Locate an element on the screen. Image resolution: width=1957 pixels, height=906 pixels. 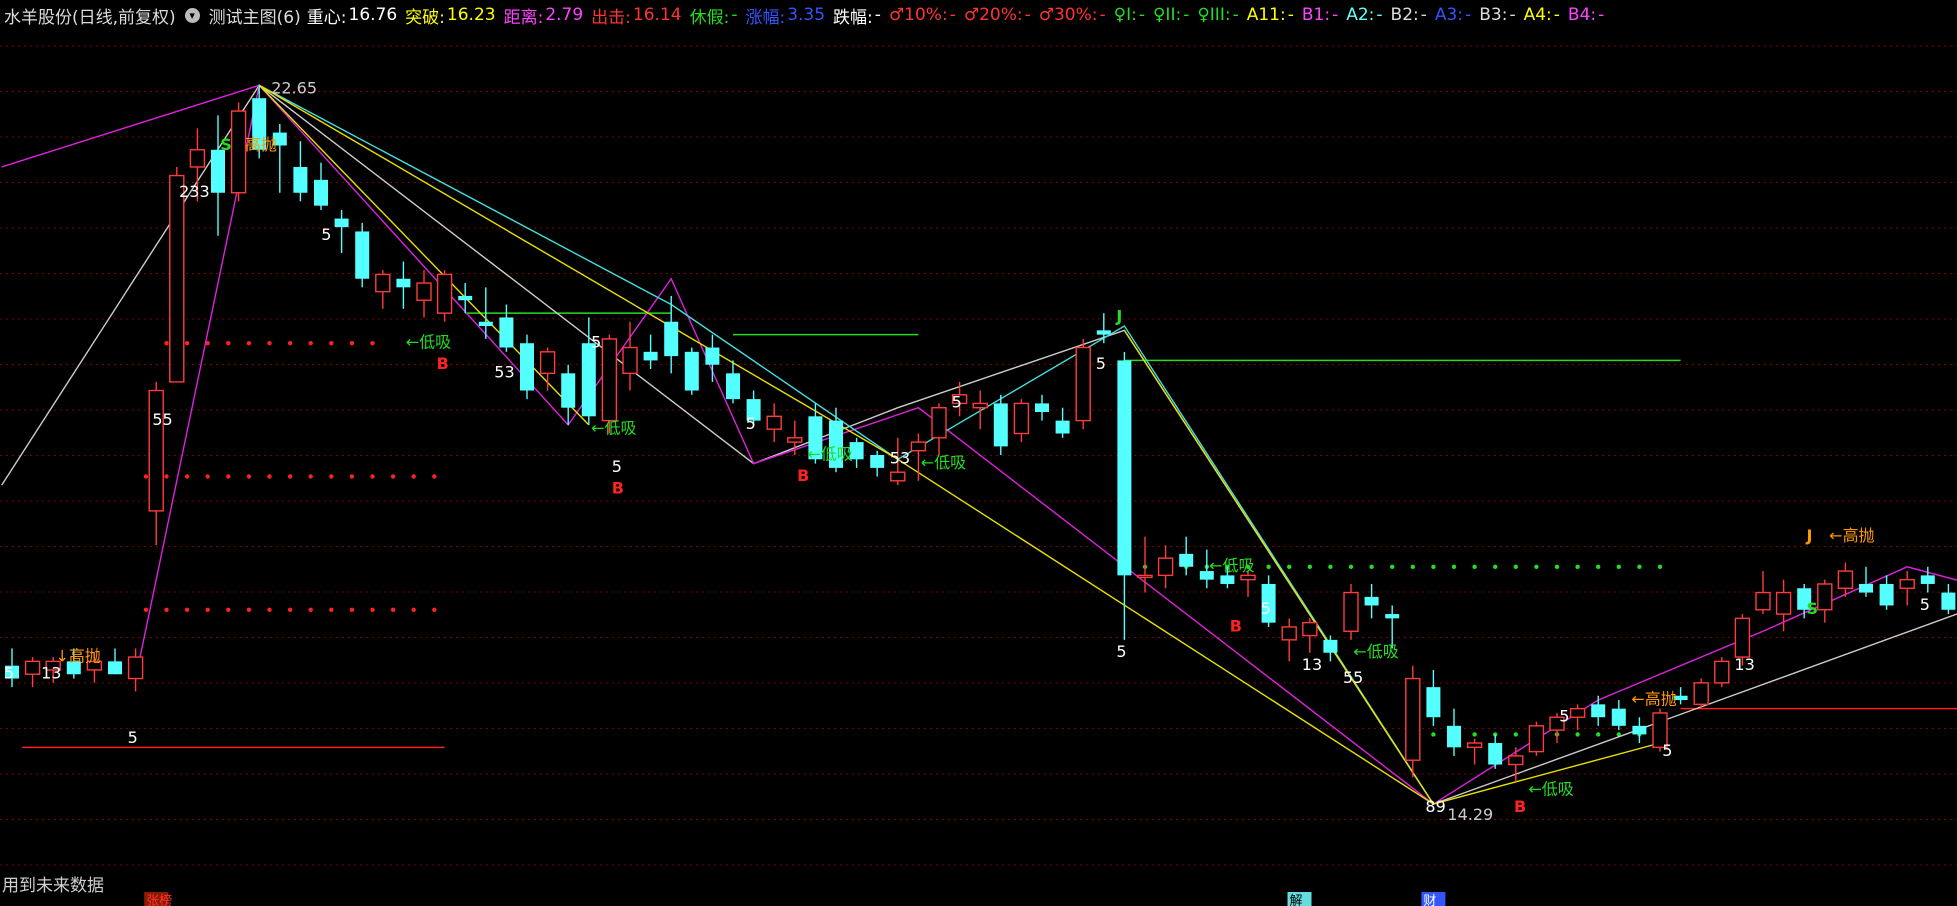
annotation-label: 高抛 is located at coordinates (261, 144).